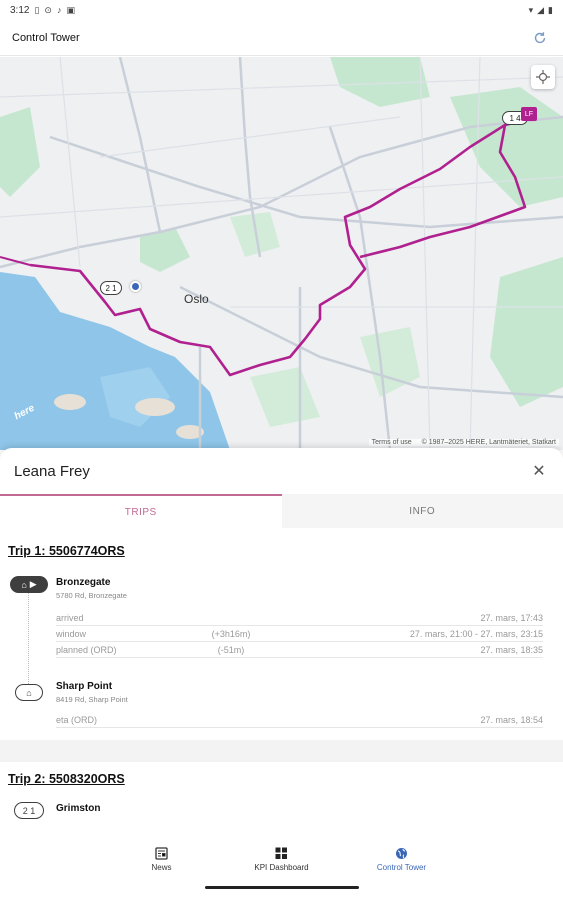 The image size is (563, 900). I want to click on grid-icon, so click(282, 853).